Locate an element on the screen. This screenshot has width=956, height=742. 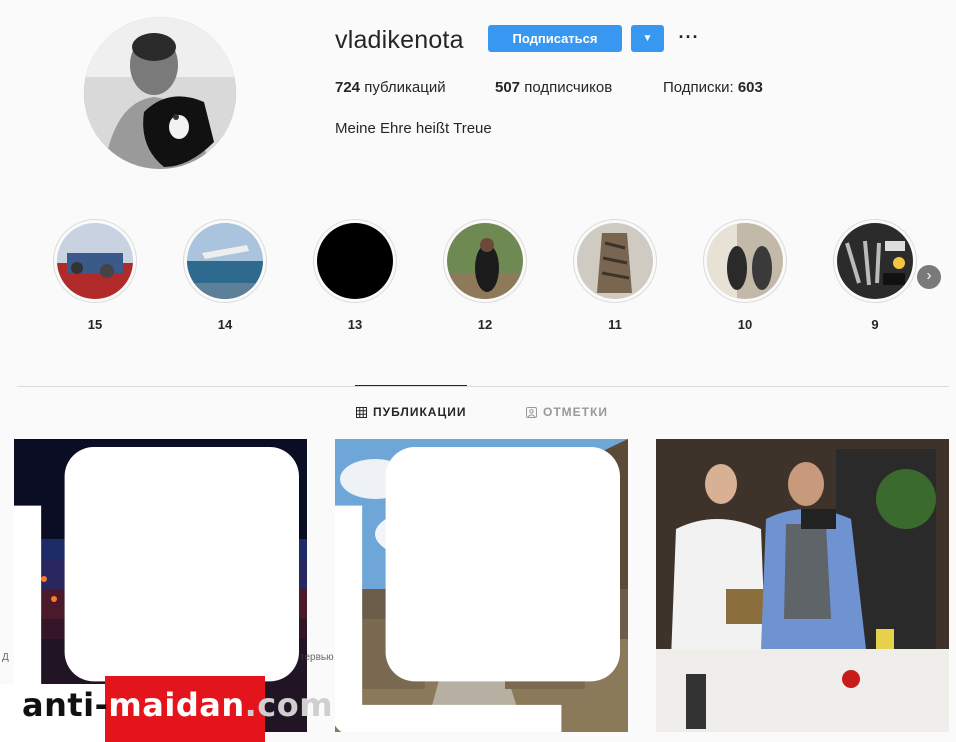
avatar-photo is located at coordinates (160, 93).